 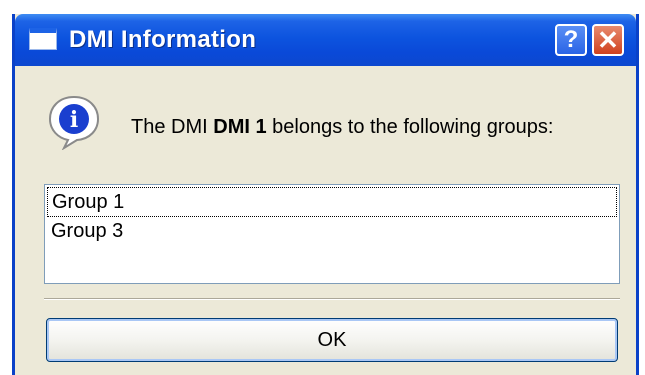 I want to click on dmi-name: DMI 1, so click(x=240, y=127).